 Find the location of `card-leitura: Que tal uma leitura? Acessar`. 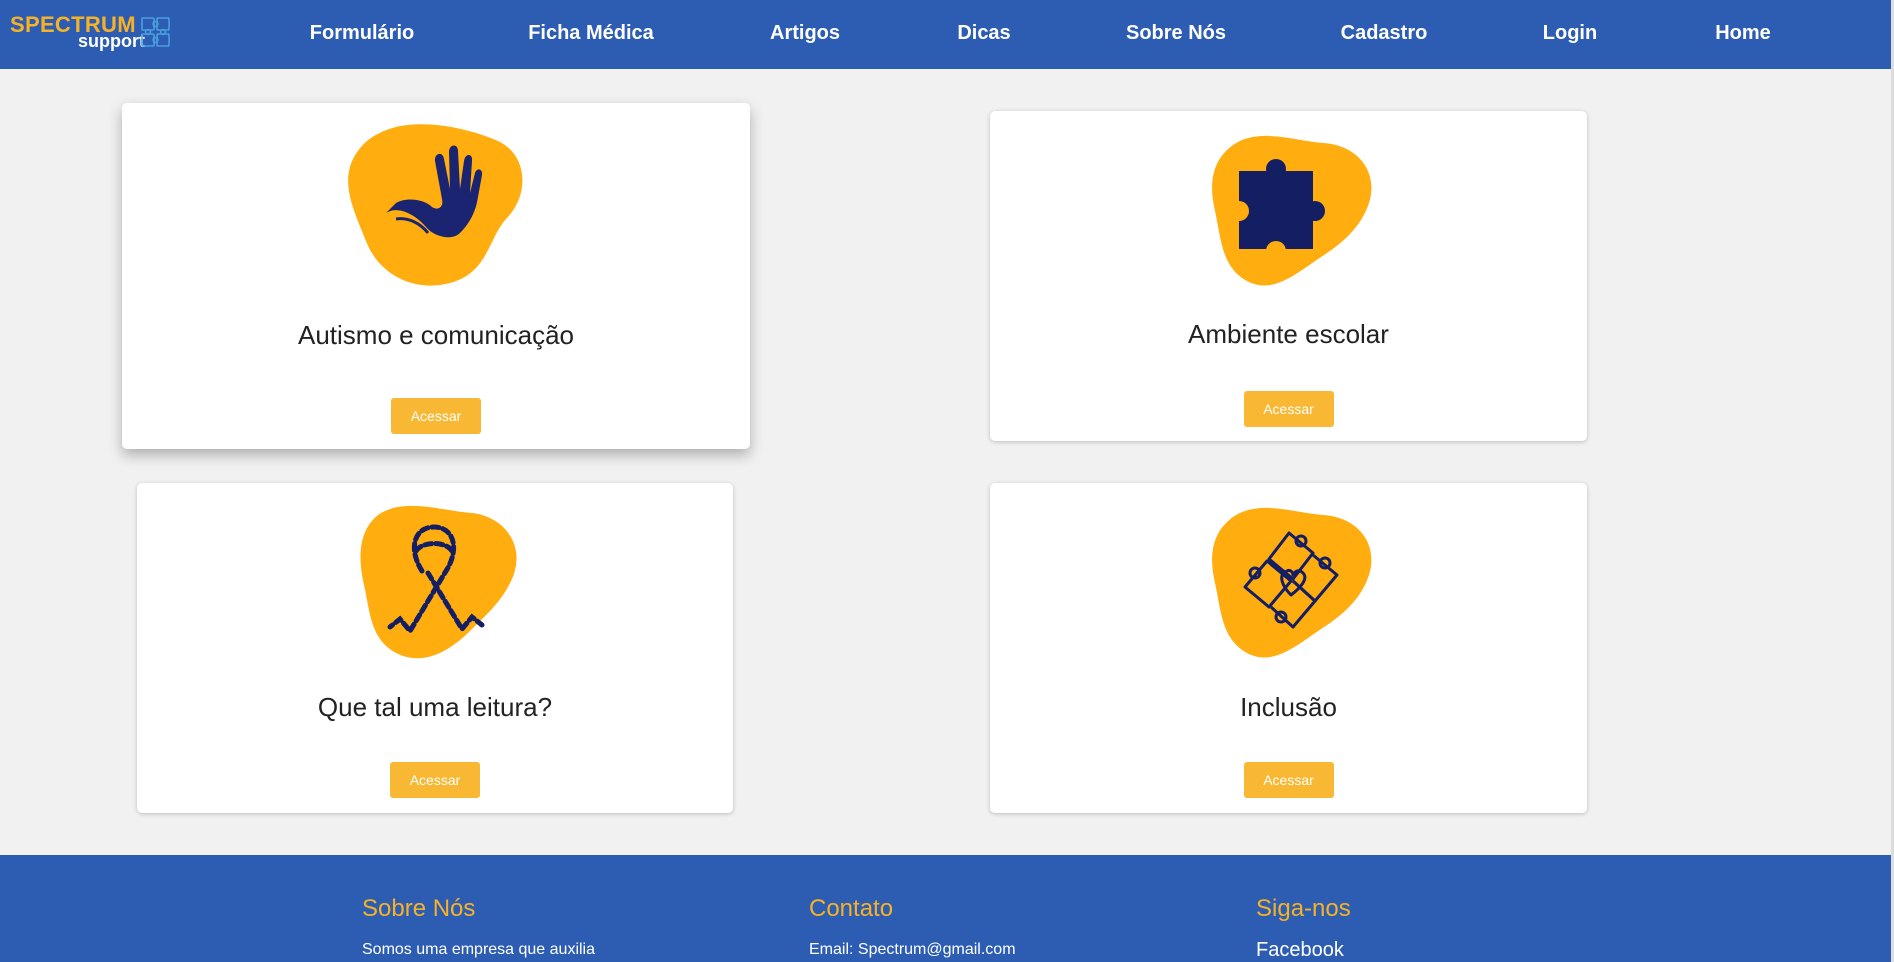

card-leitura: Que tal uma leitura? Acessar is located at coordinates (435, 648).